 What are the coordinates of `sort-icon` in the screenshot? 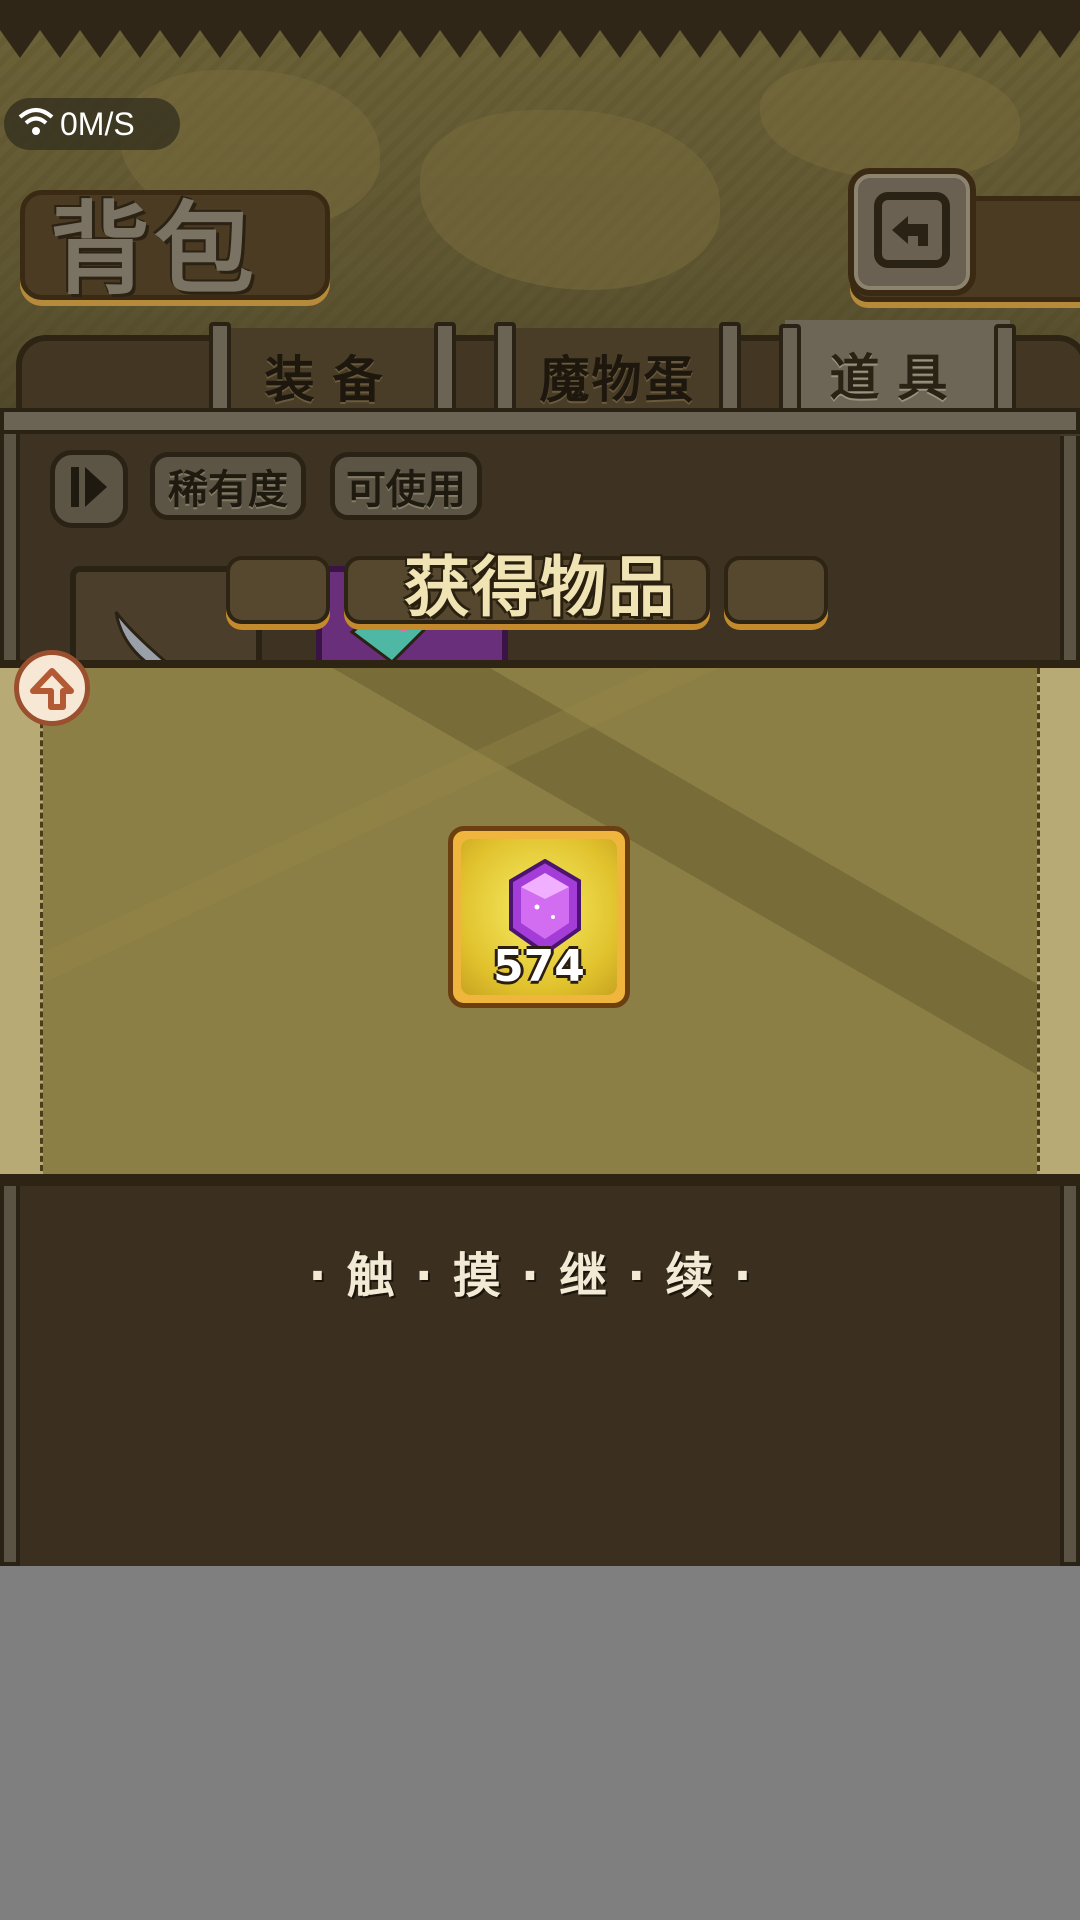 It's located at (89, 489).